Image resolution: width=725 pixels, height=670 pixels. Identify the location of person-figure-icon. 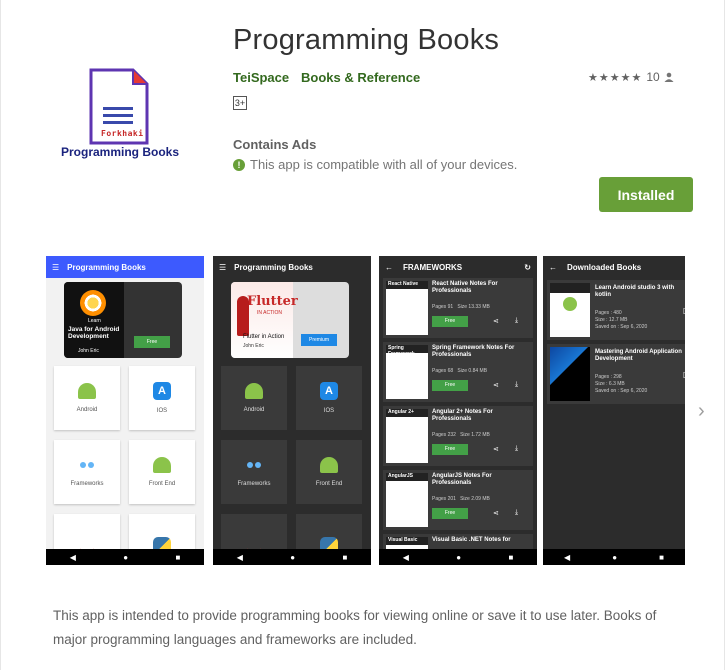
(243, 316).